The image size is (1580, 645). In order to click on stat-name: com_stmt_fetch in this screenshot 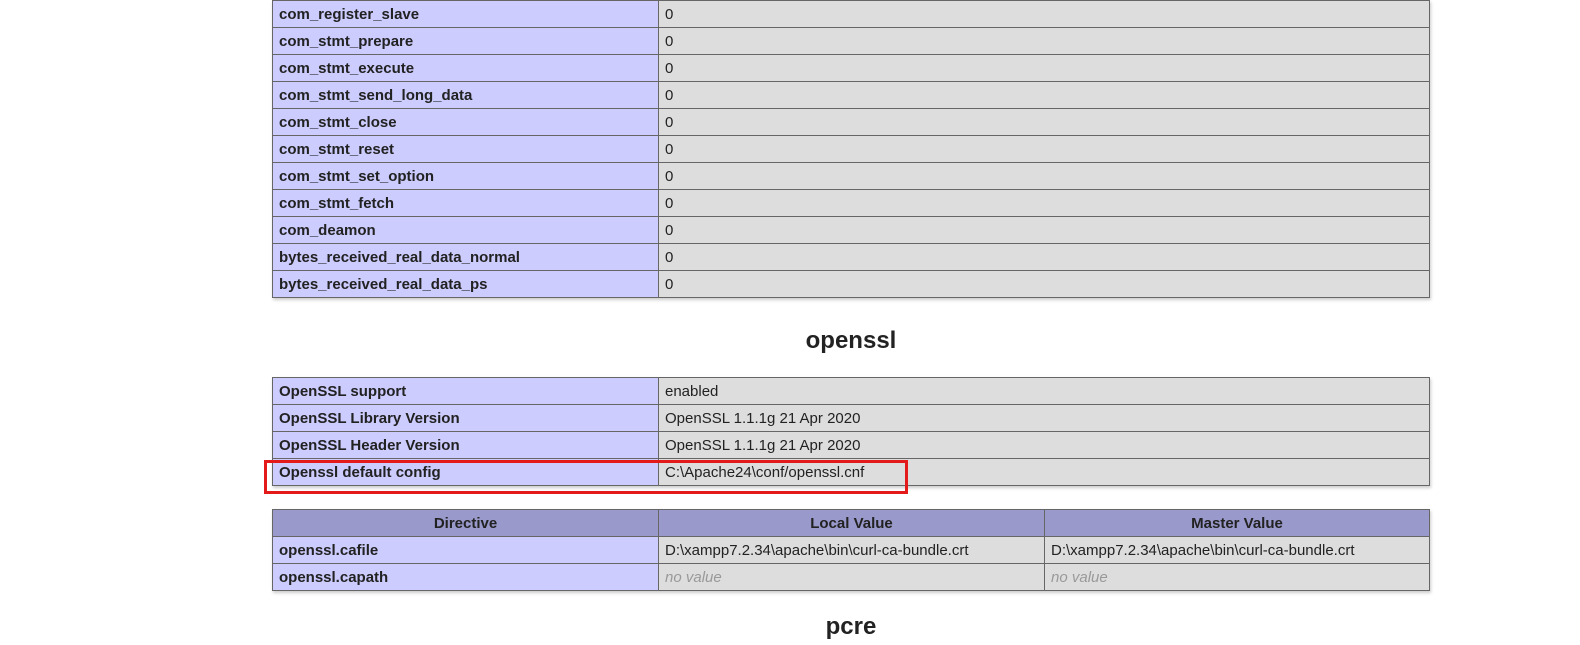, I will do `click(465, 203)`.